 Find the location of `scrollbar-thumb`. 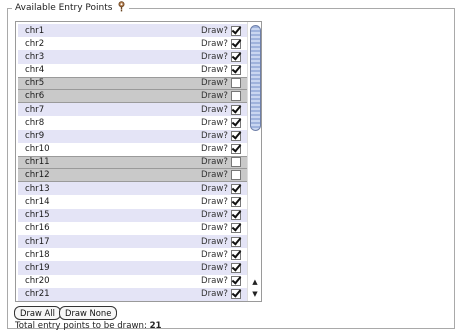

scrollbar-thumb is located at coordinates (255, 78).